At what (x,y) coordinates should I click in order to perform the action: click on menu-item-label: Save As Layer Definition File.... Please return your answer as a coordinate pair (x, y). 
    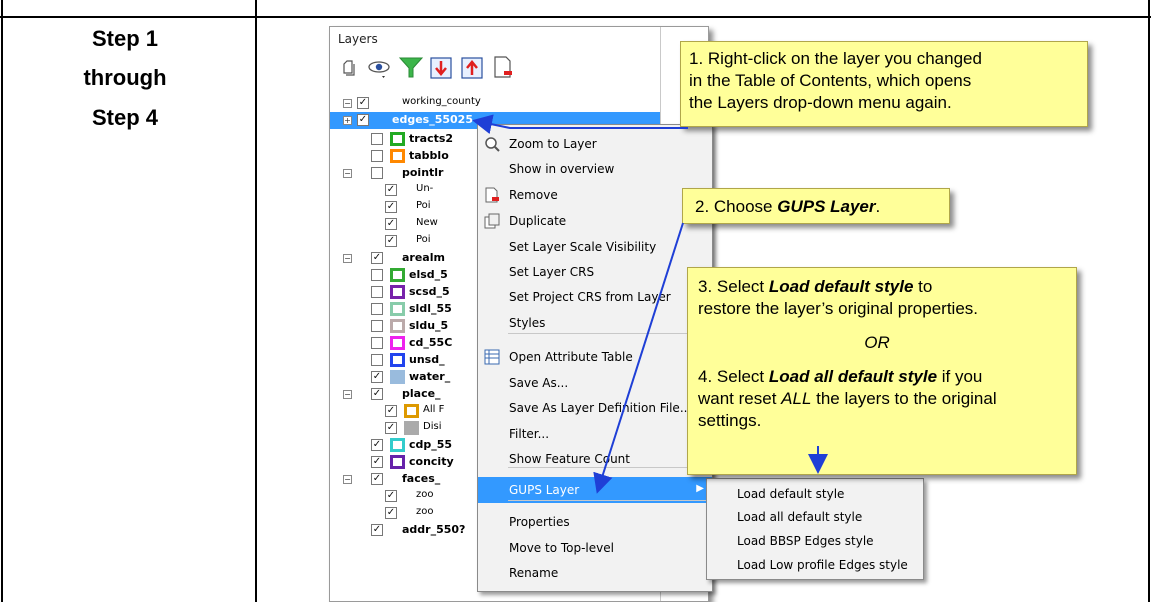
    Looking at the image, I should click on (600, 408).